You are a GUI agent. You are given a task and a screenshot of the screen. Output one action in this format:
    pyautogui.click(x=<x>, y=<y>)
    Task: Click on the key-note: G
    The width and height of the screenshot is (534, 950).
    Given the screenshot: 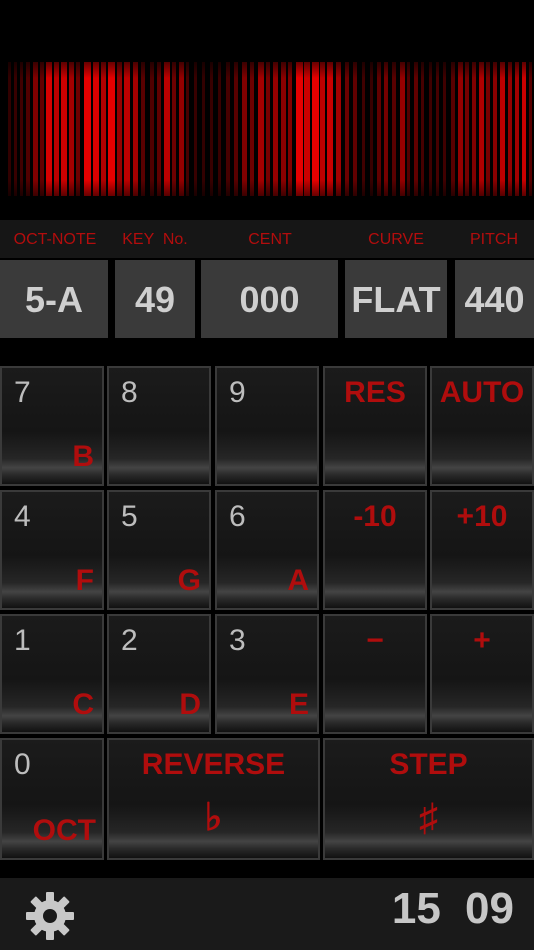 What is the action you would take?
    pyautogui.click(x=189, y=580)
    